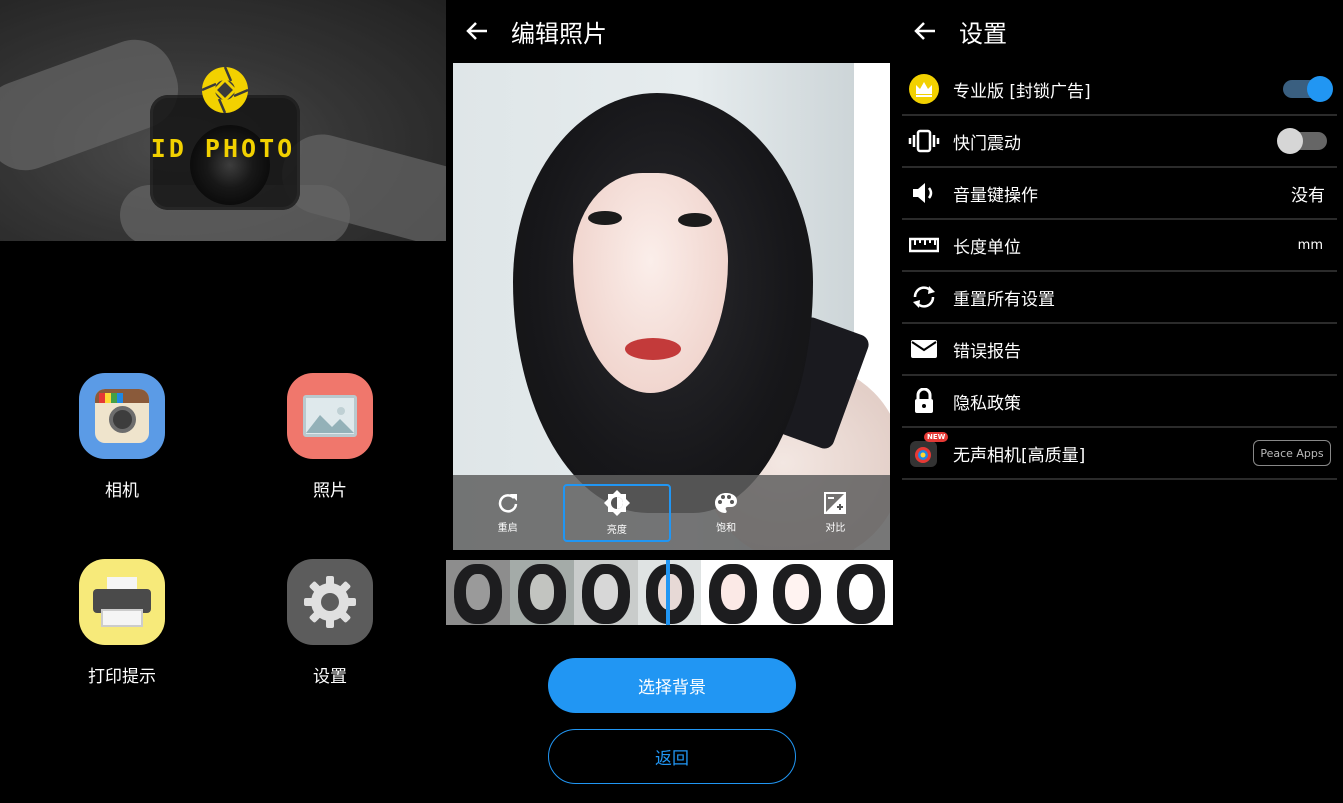 Image resolution: width=1343 pixels, height=803 pixels. What do you see at coordinates (670, 31) in the screenshot?
I see `editor-app-bar: 编辑照片` at bounding box center [670, 31].